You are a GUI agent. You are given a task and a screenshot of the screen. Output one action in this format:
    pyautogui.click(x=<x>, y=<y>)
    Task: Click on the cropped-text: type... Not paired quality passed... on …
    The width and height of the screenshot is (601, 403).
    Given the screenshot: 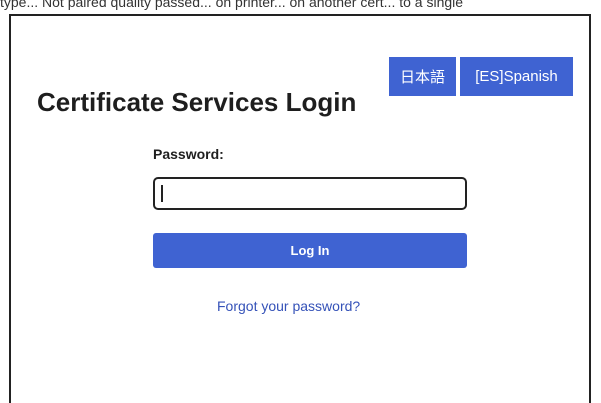 What is the action you would take?
    pyautogui.click(x=232, y=5)
    